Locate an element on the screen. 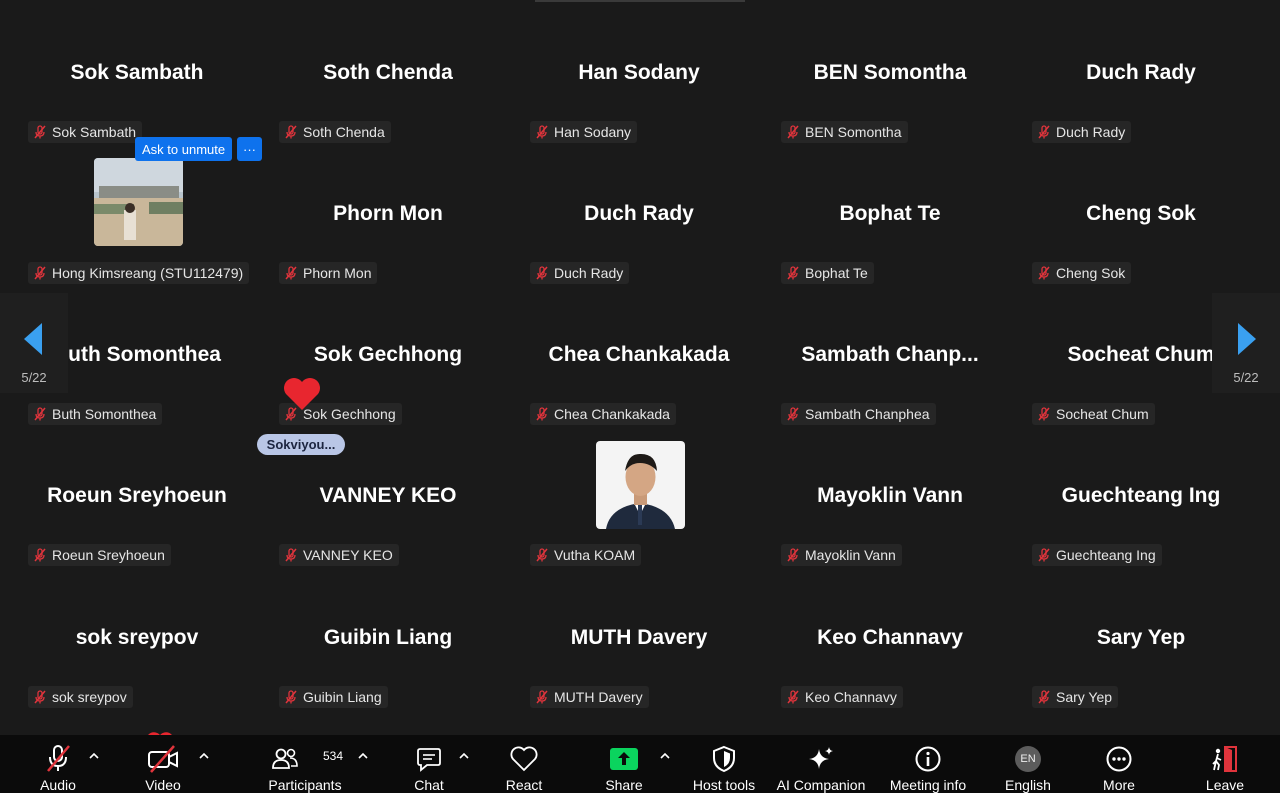 Image resolution: width=1280 pixels, height=793 pixels. audio-button: Audio is located at coordinates (58, 764).